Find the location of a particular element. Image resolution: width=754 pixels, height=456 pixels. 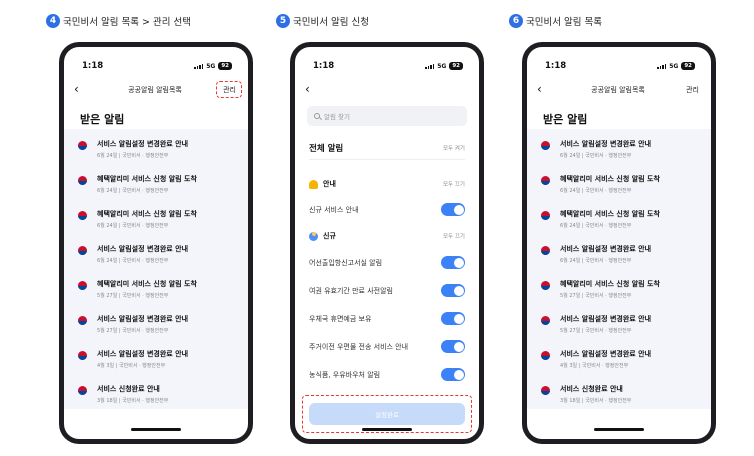

setting-label: 신규 서비스 안내 is located at coordinates (334, 209).